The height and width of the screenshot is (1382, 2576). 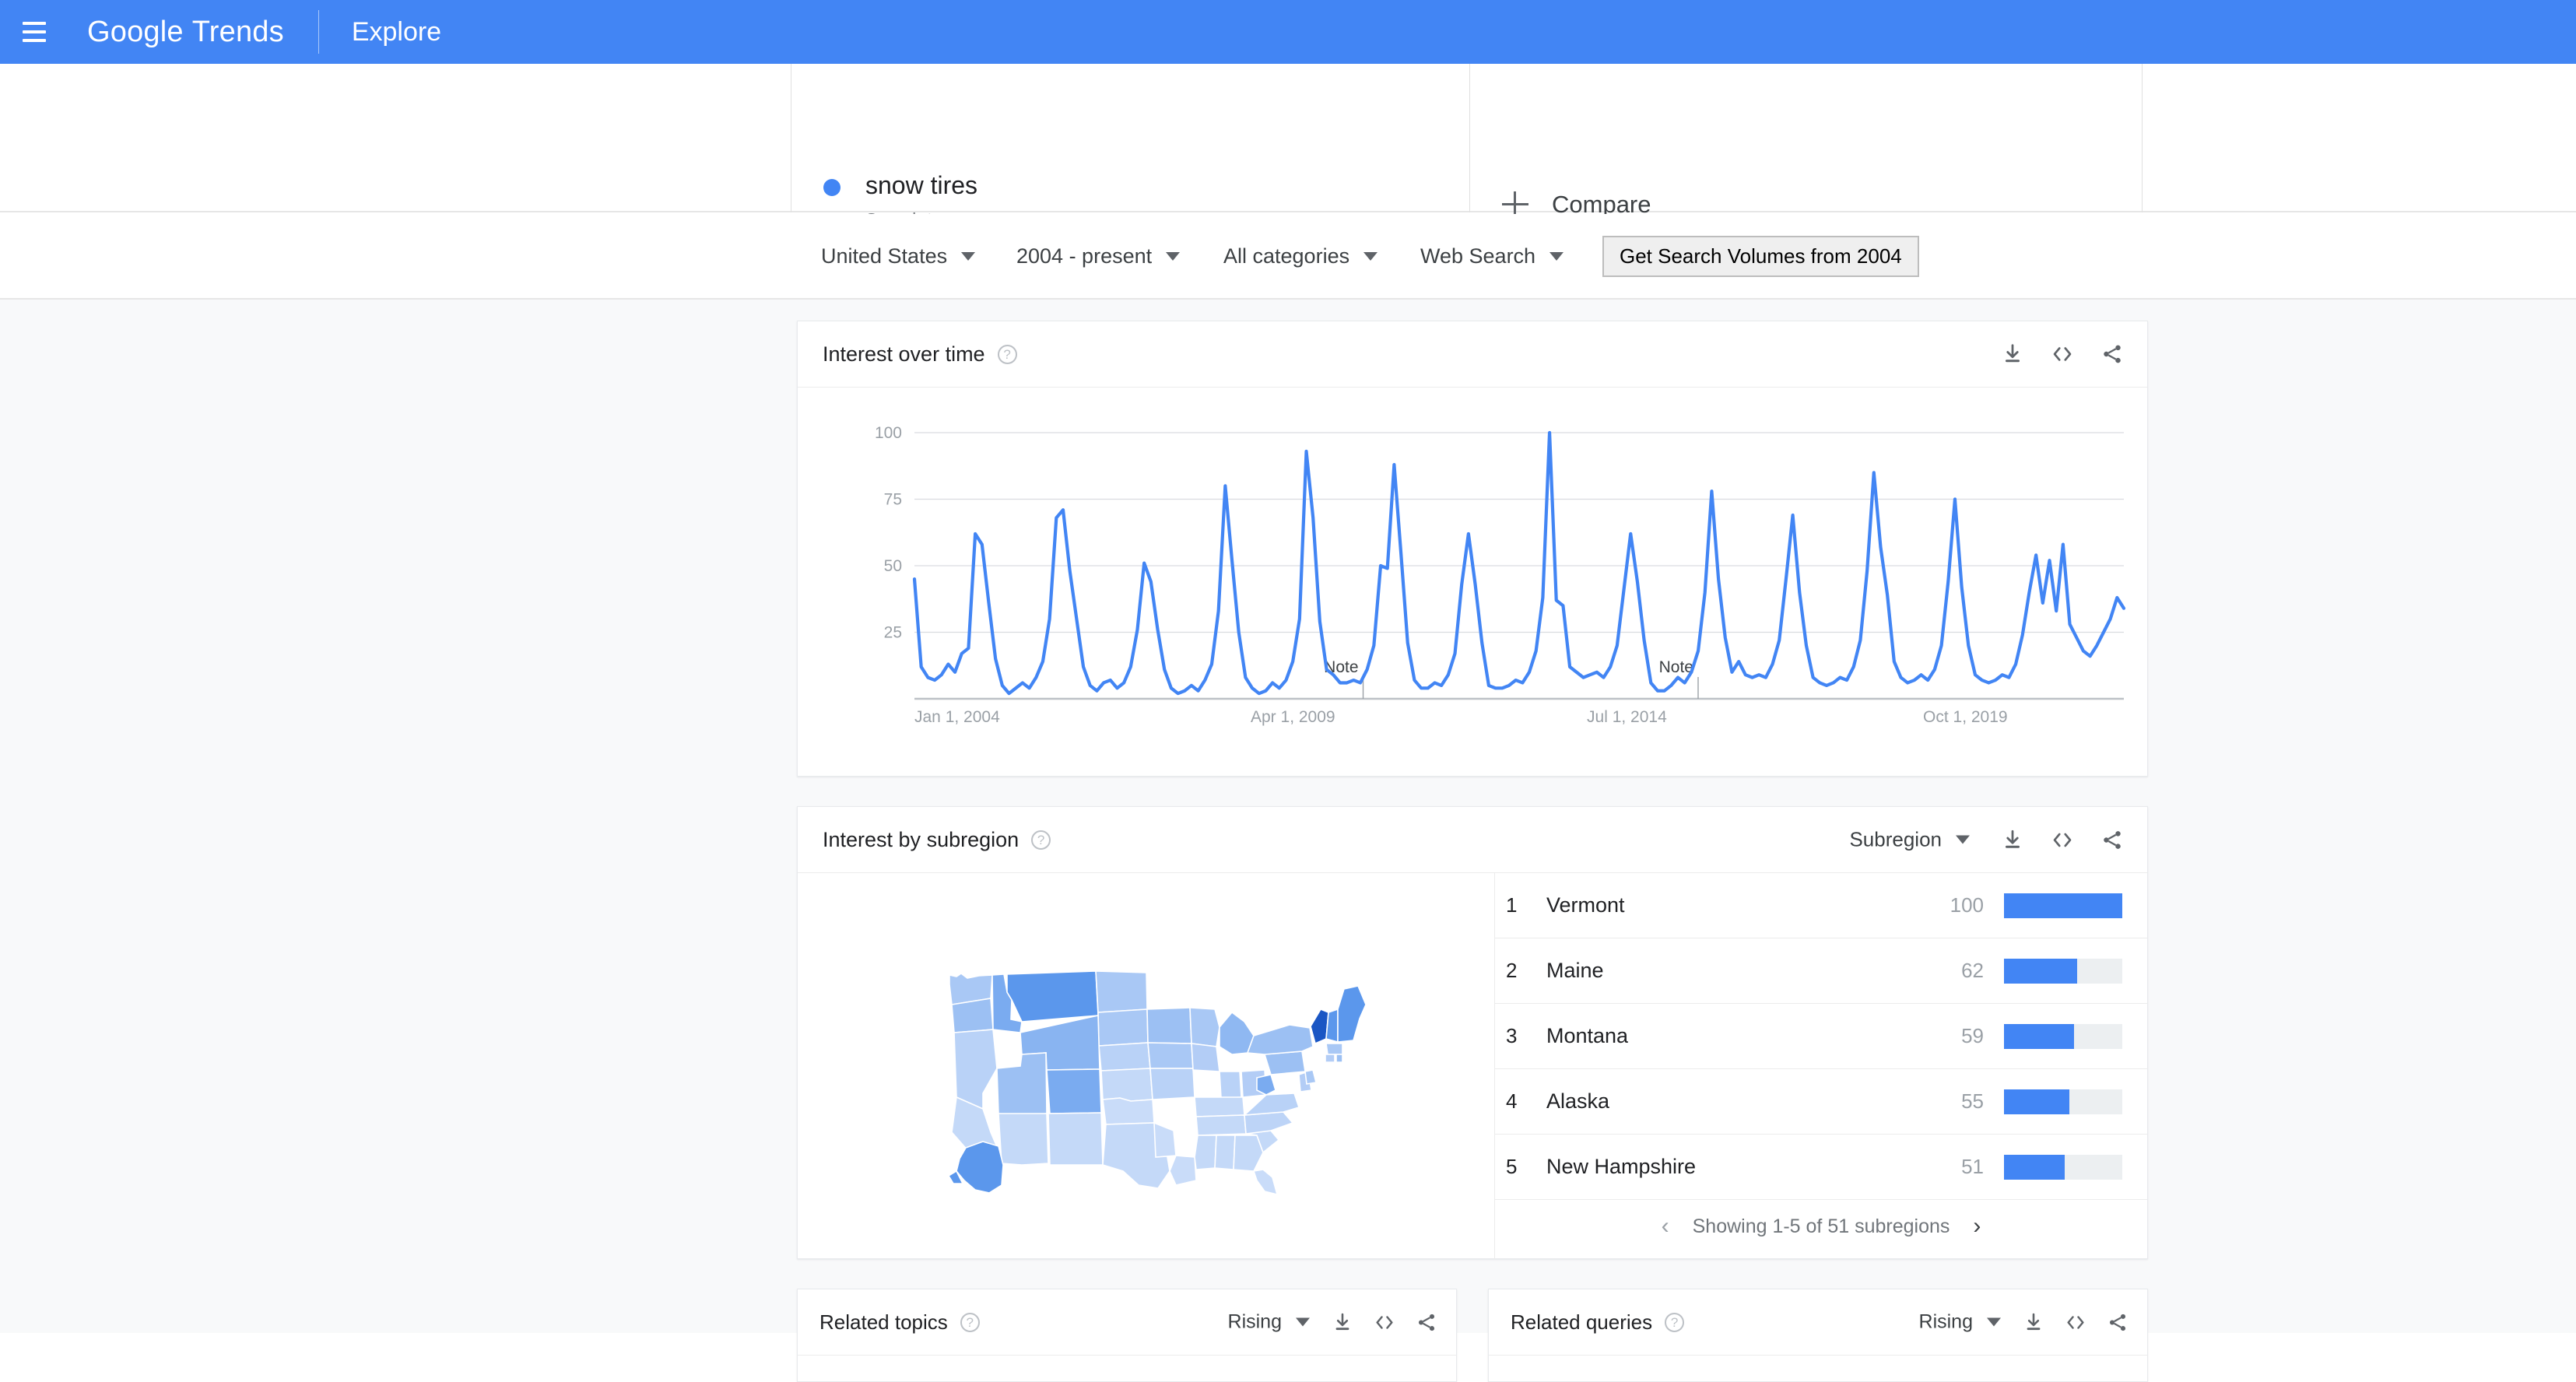 What do you see at coordinates (1676, 667) in the screenshot?
I see `chart-note-annotation: Note` at bounding box center [1676, 667].